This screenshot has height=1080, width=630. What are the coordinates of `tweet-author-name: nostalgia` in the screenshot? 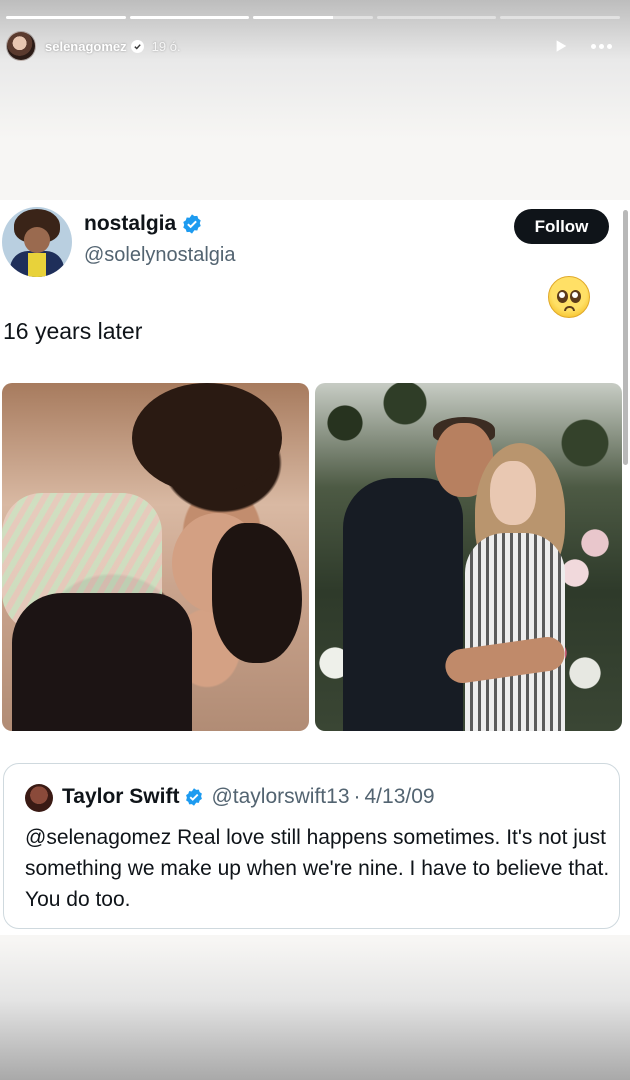 It's located at (130, 224).